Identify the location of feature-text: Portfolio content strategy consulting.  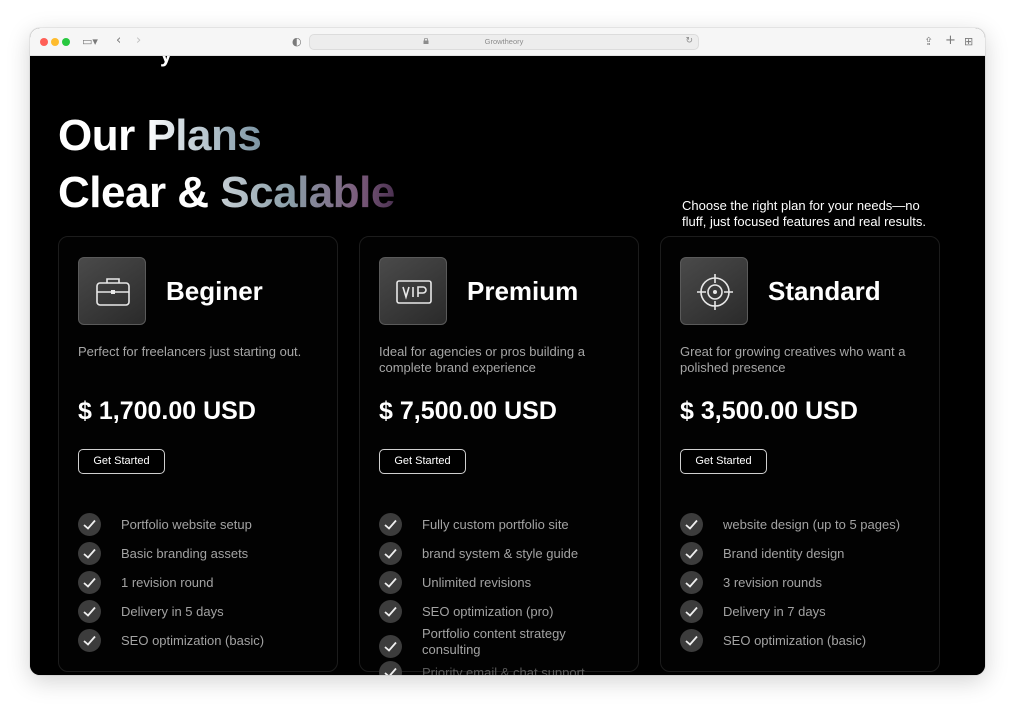
(494, 641).